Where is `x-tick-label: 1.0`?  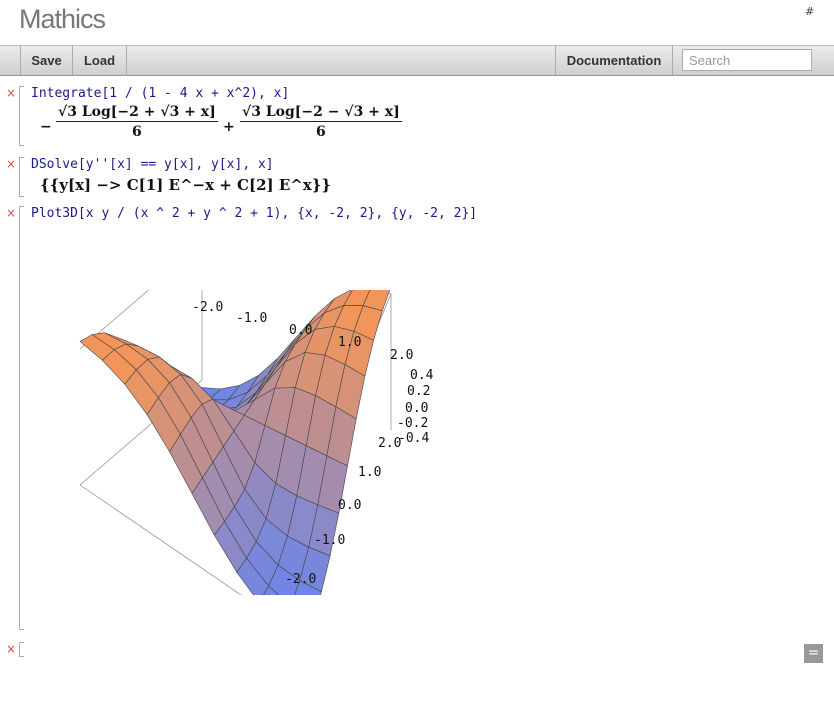 x-tick-label: 1.0 is located at coordinates (349, 342).